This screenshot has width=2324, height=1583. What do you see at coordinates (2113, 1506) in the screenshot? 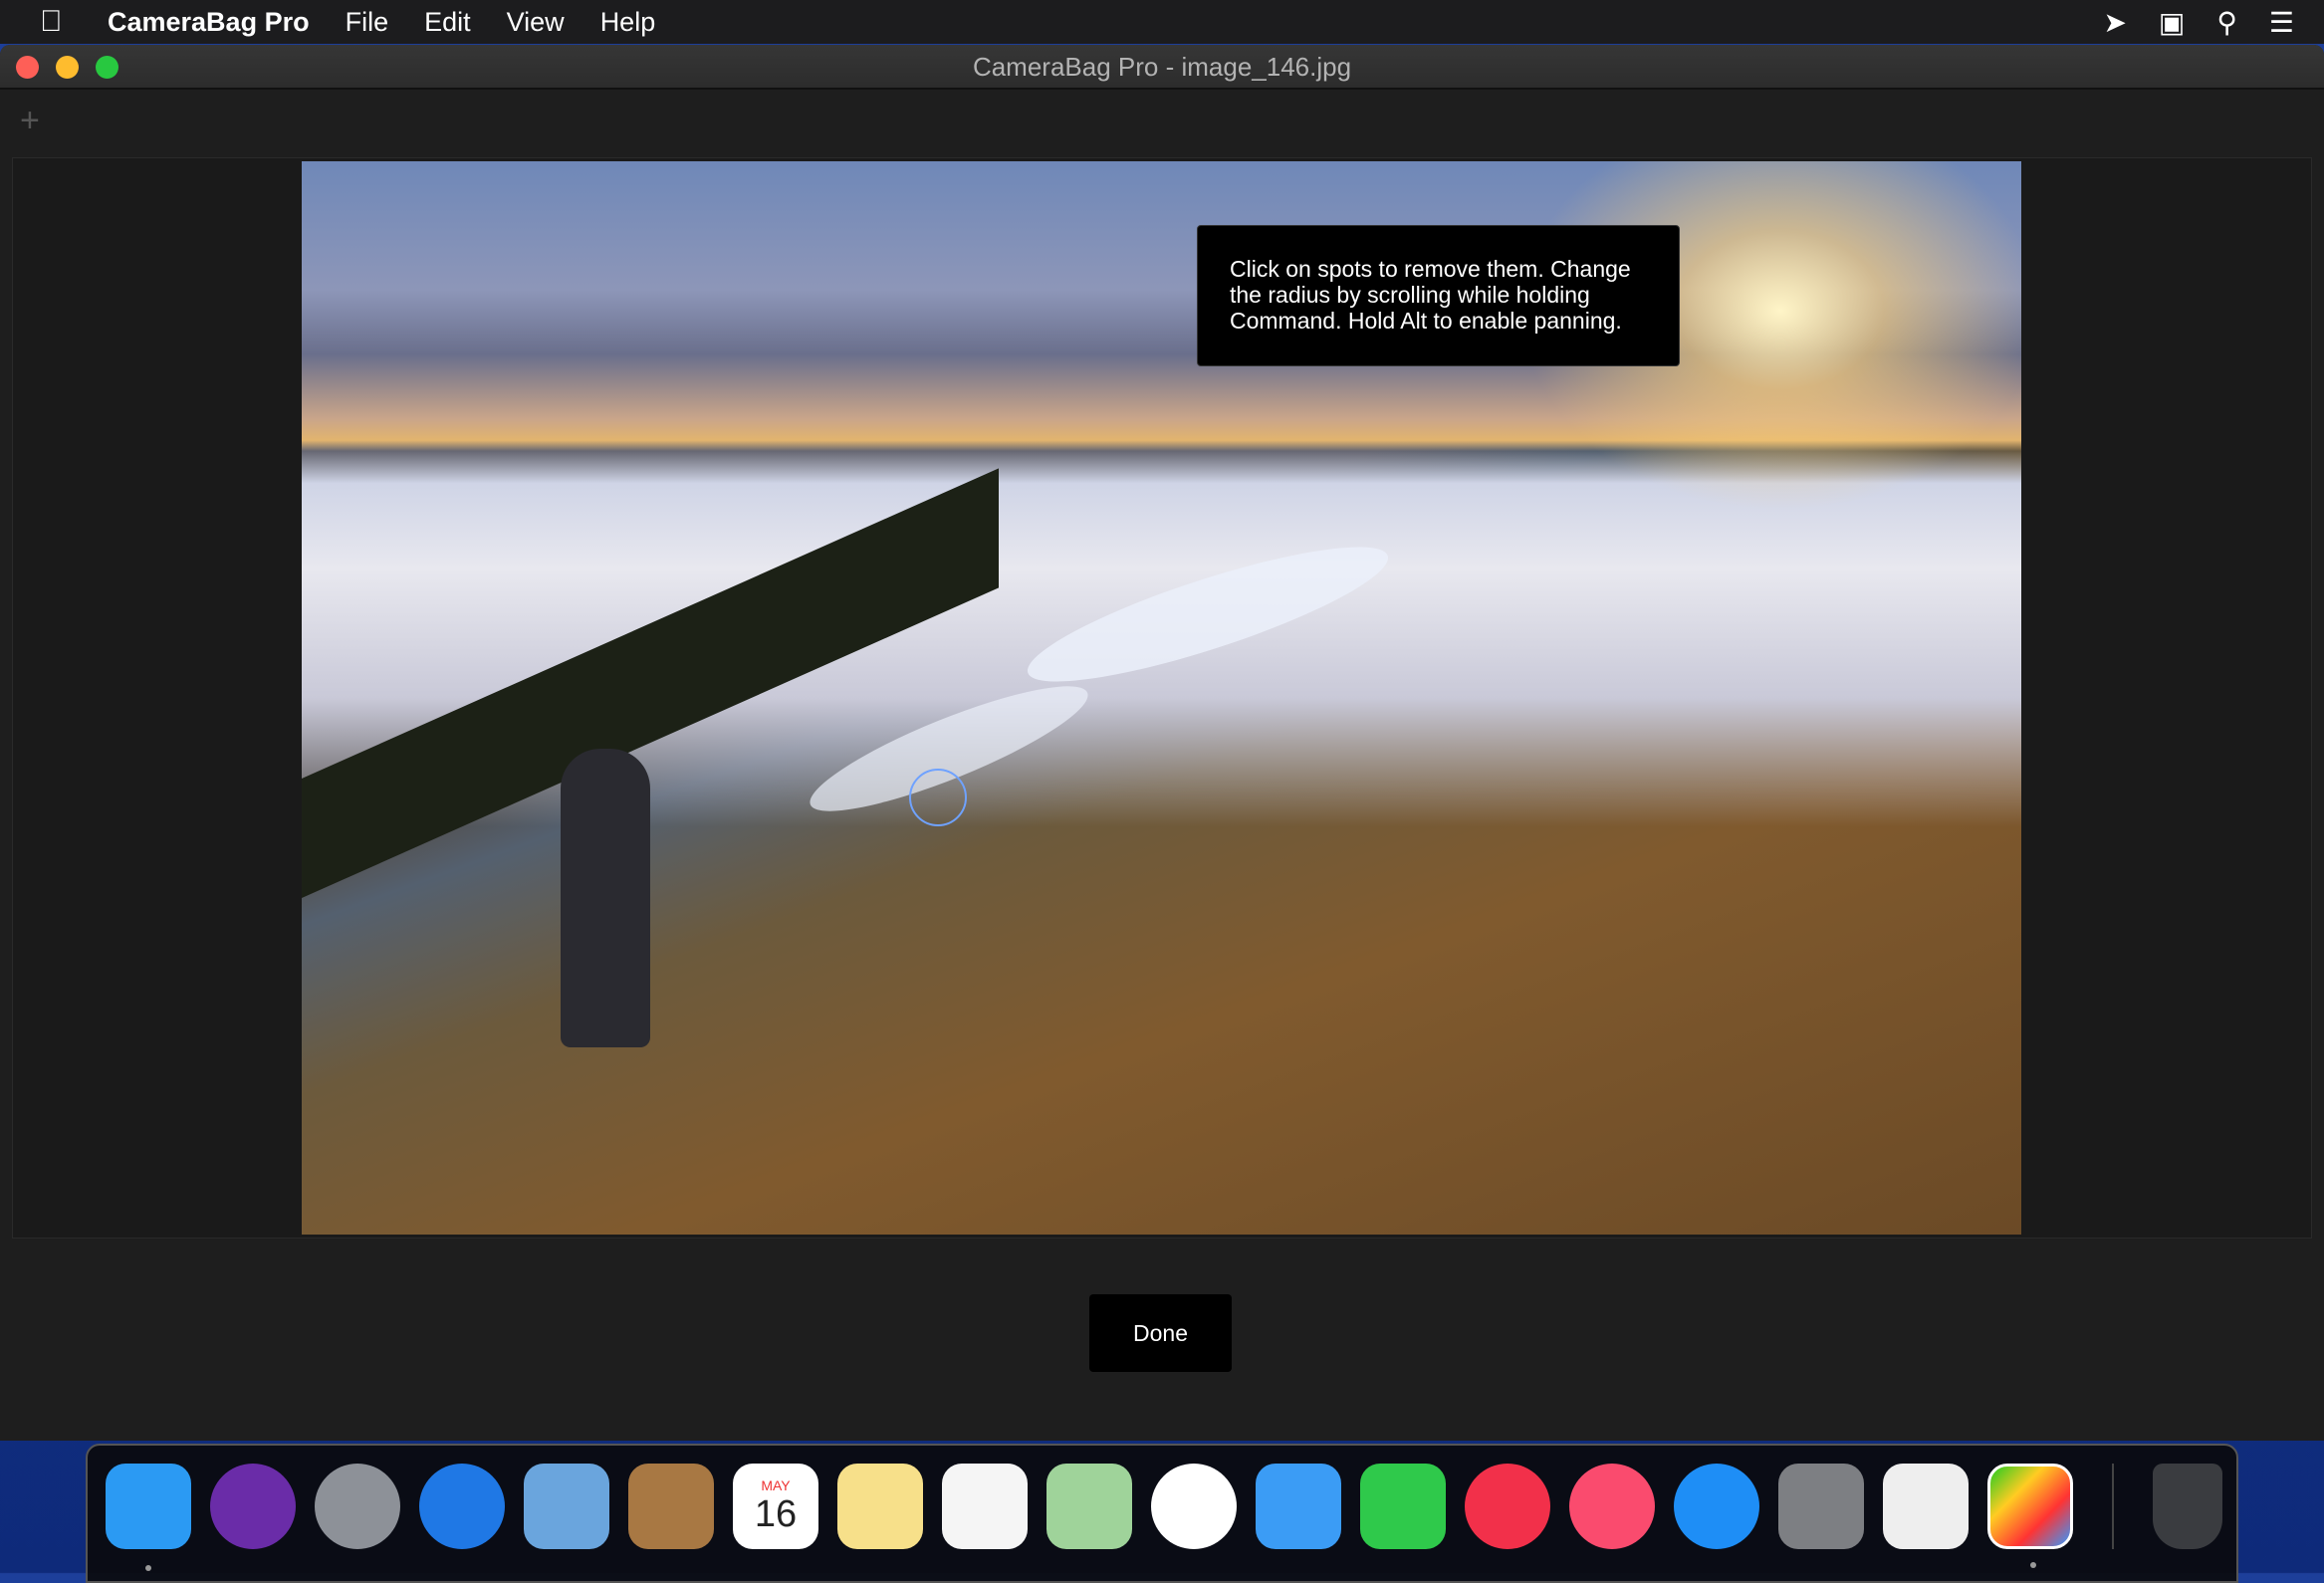
I see `dock-separator` at bounding box center [2113, 1506].